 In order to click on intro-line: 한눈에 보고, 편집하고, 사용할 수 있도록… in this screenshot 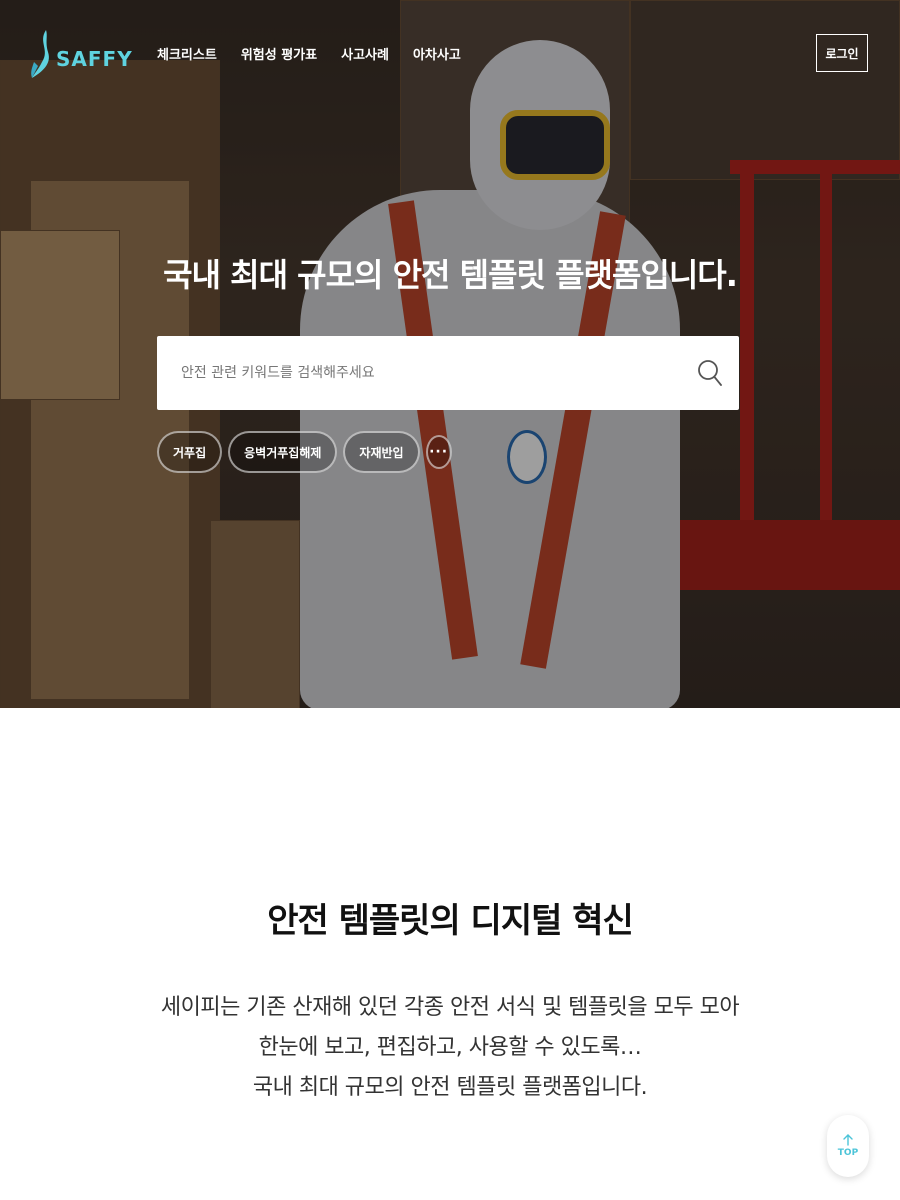, I will do `click(450, 1047)`.